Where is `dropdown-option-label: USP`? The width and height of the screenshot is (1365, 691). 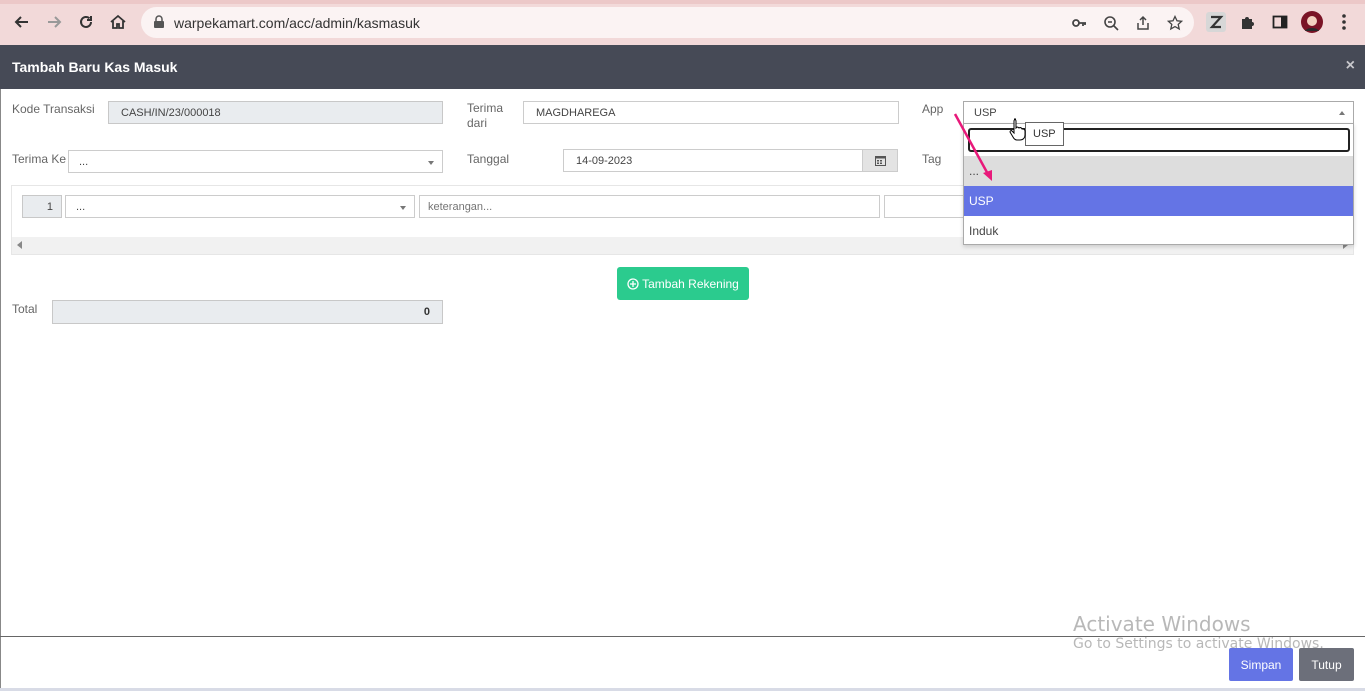 dropdown-option-label: USP is located at coordinates (981, 201).